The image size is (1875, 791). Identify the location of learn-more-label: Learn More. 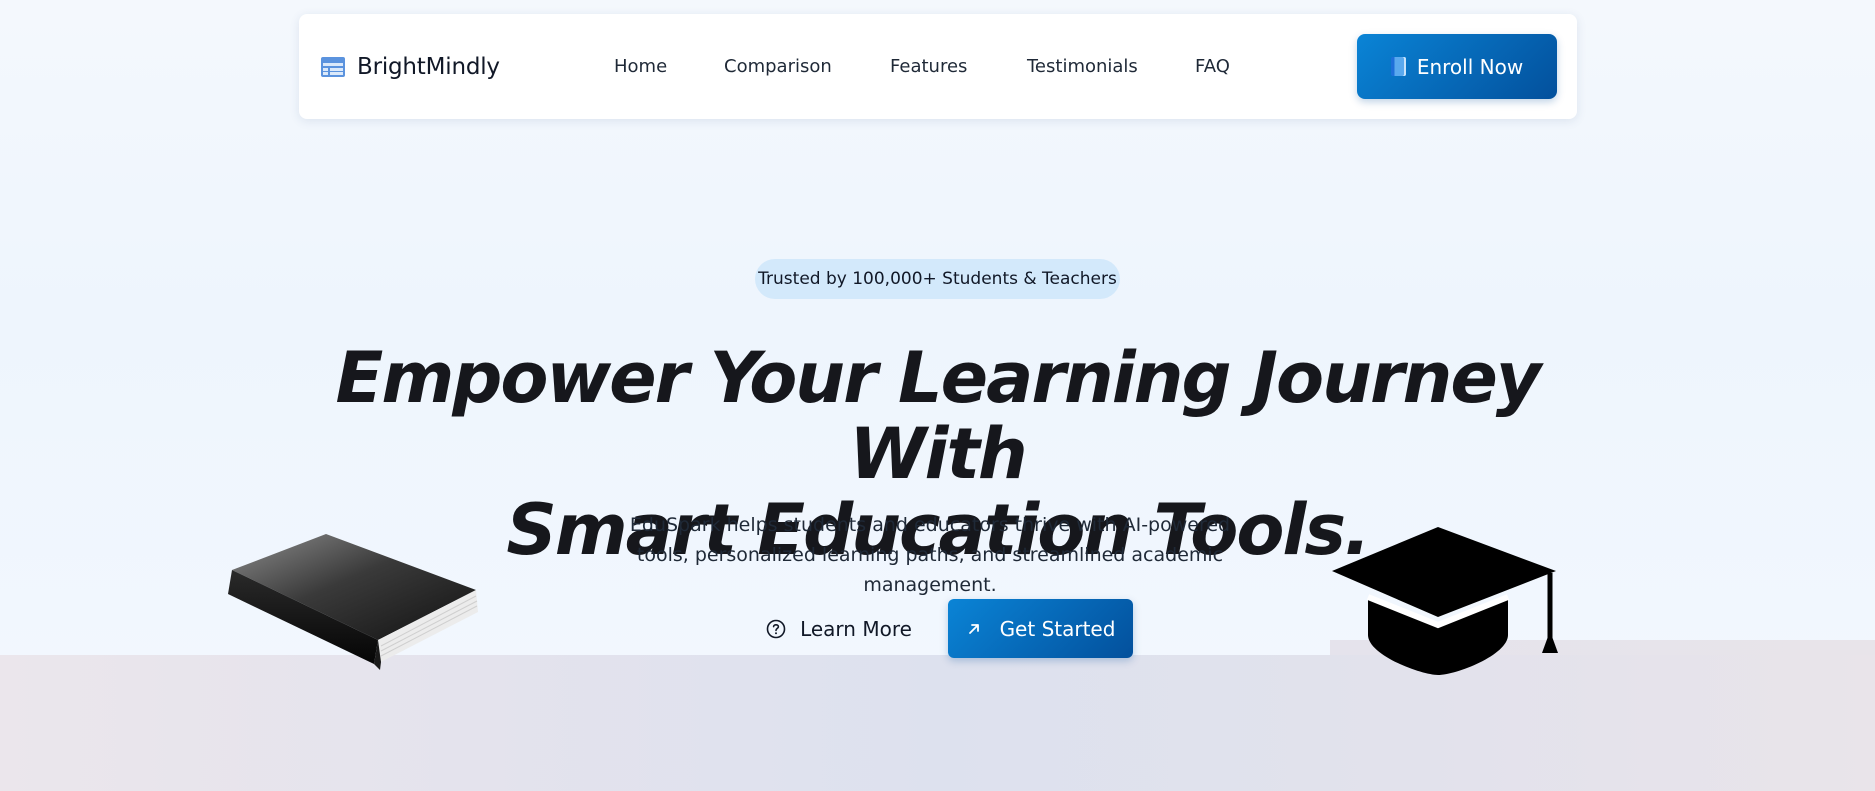
(856, 629).